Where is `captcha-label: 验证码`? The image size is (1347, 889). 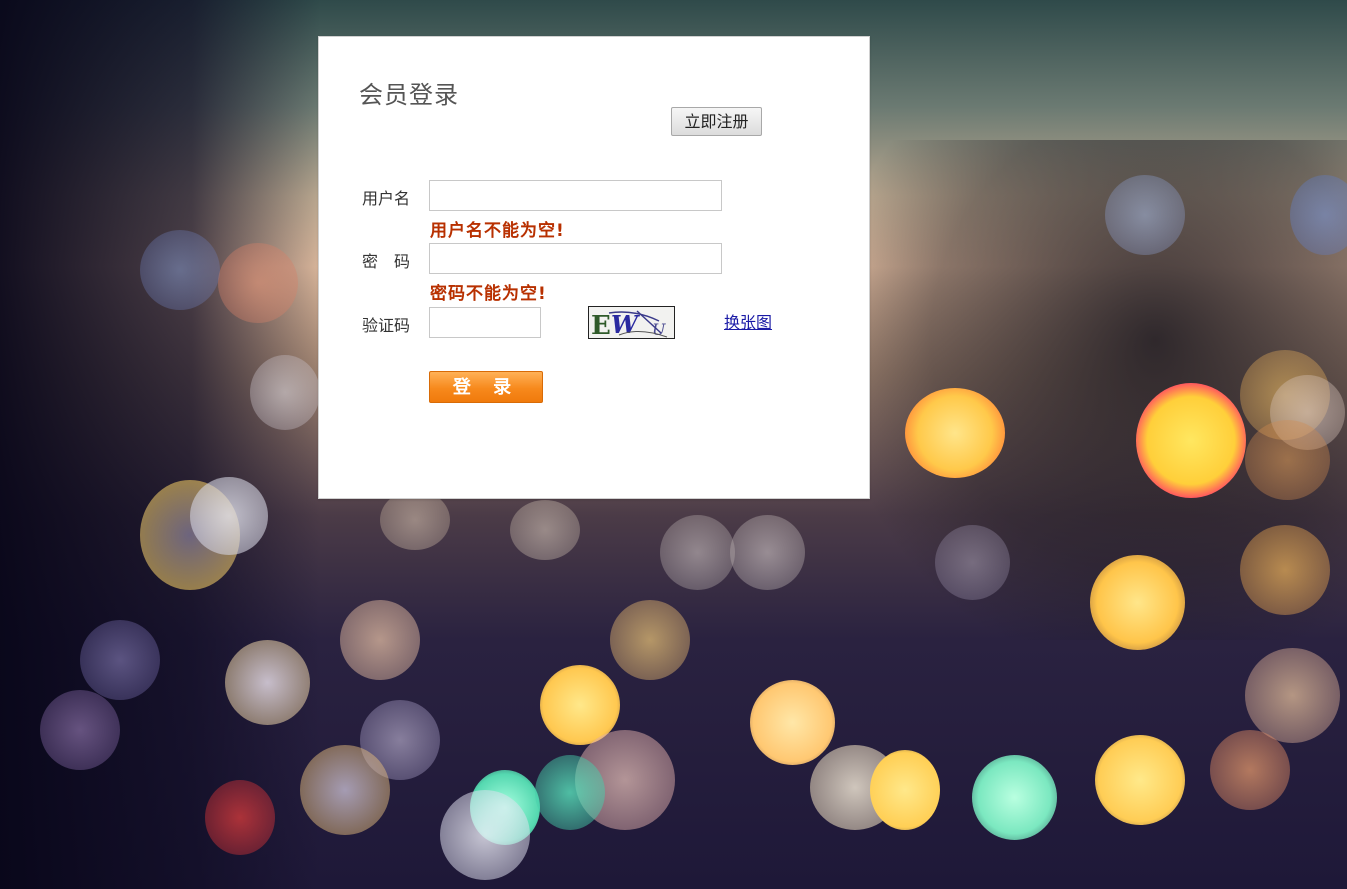 captcha-label: 验证码 is located at coordinates (386, 325).